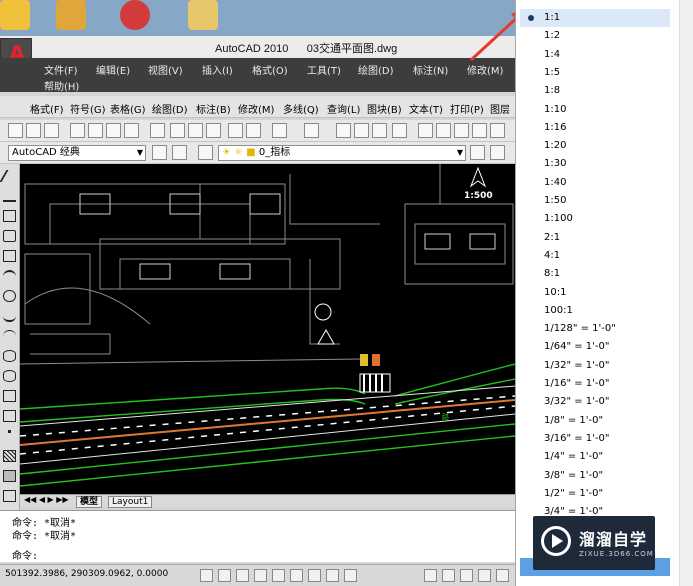 The width and height of the screenshot is (693, 586). I want to click on tab-layout1: Layout1, so click(130, 502).